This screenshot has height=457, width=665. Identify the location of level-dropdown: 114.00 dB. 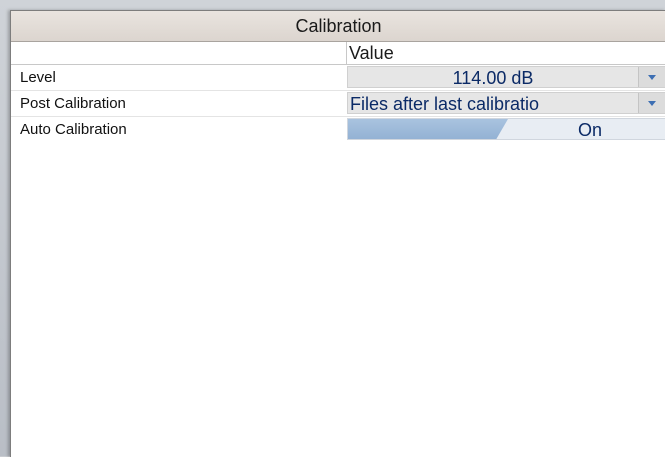
(506, 77).